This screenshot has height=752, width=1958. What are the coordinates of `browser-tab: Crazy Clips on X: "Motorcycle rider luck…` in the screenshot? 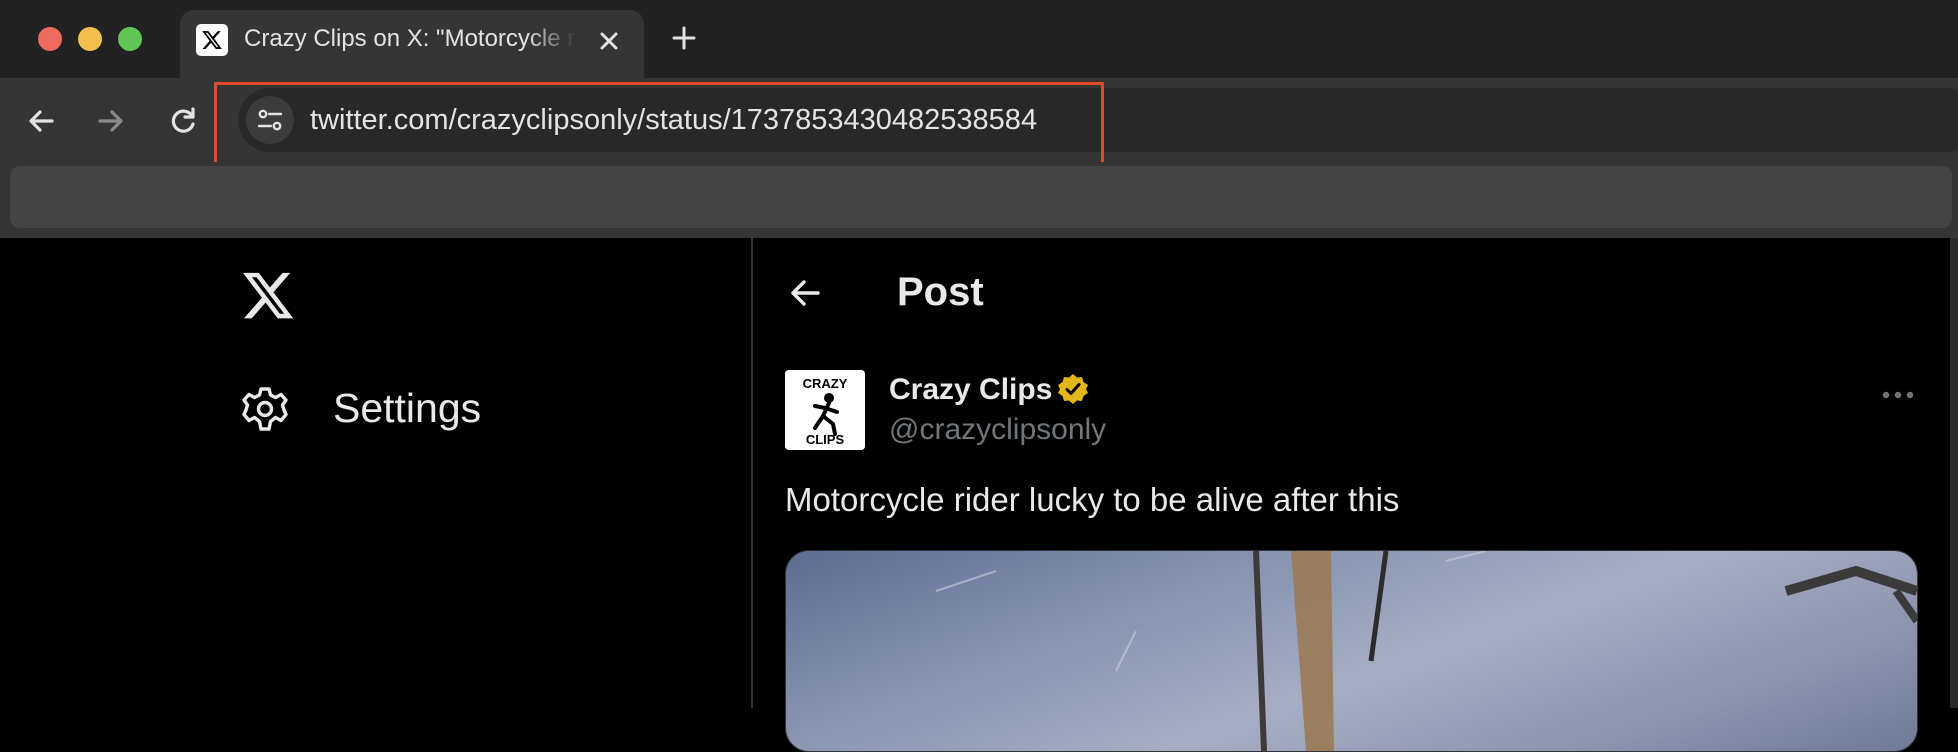 It's located at (412, 44).